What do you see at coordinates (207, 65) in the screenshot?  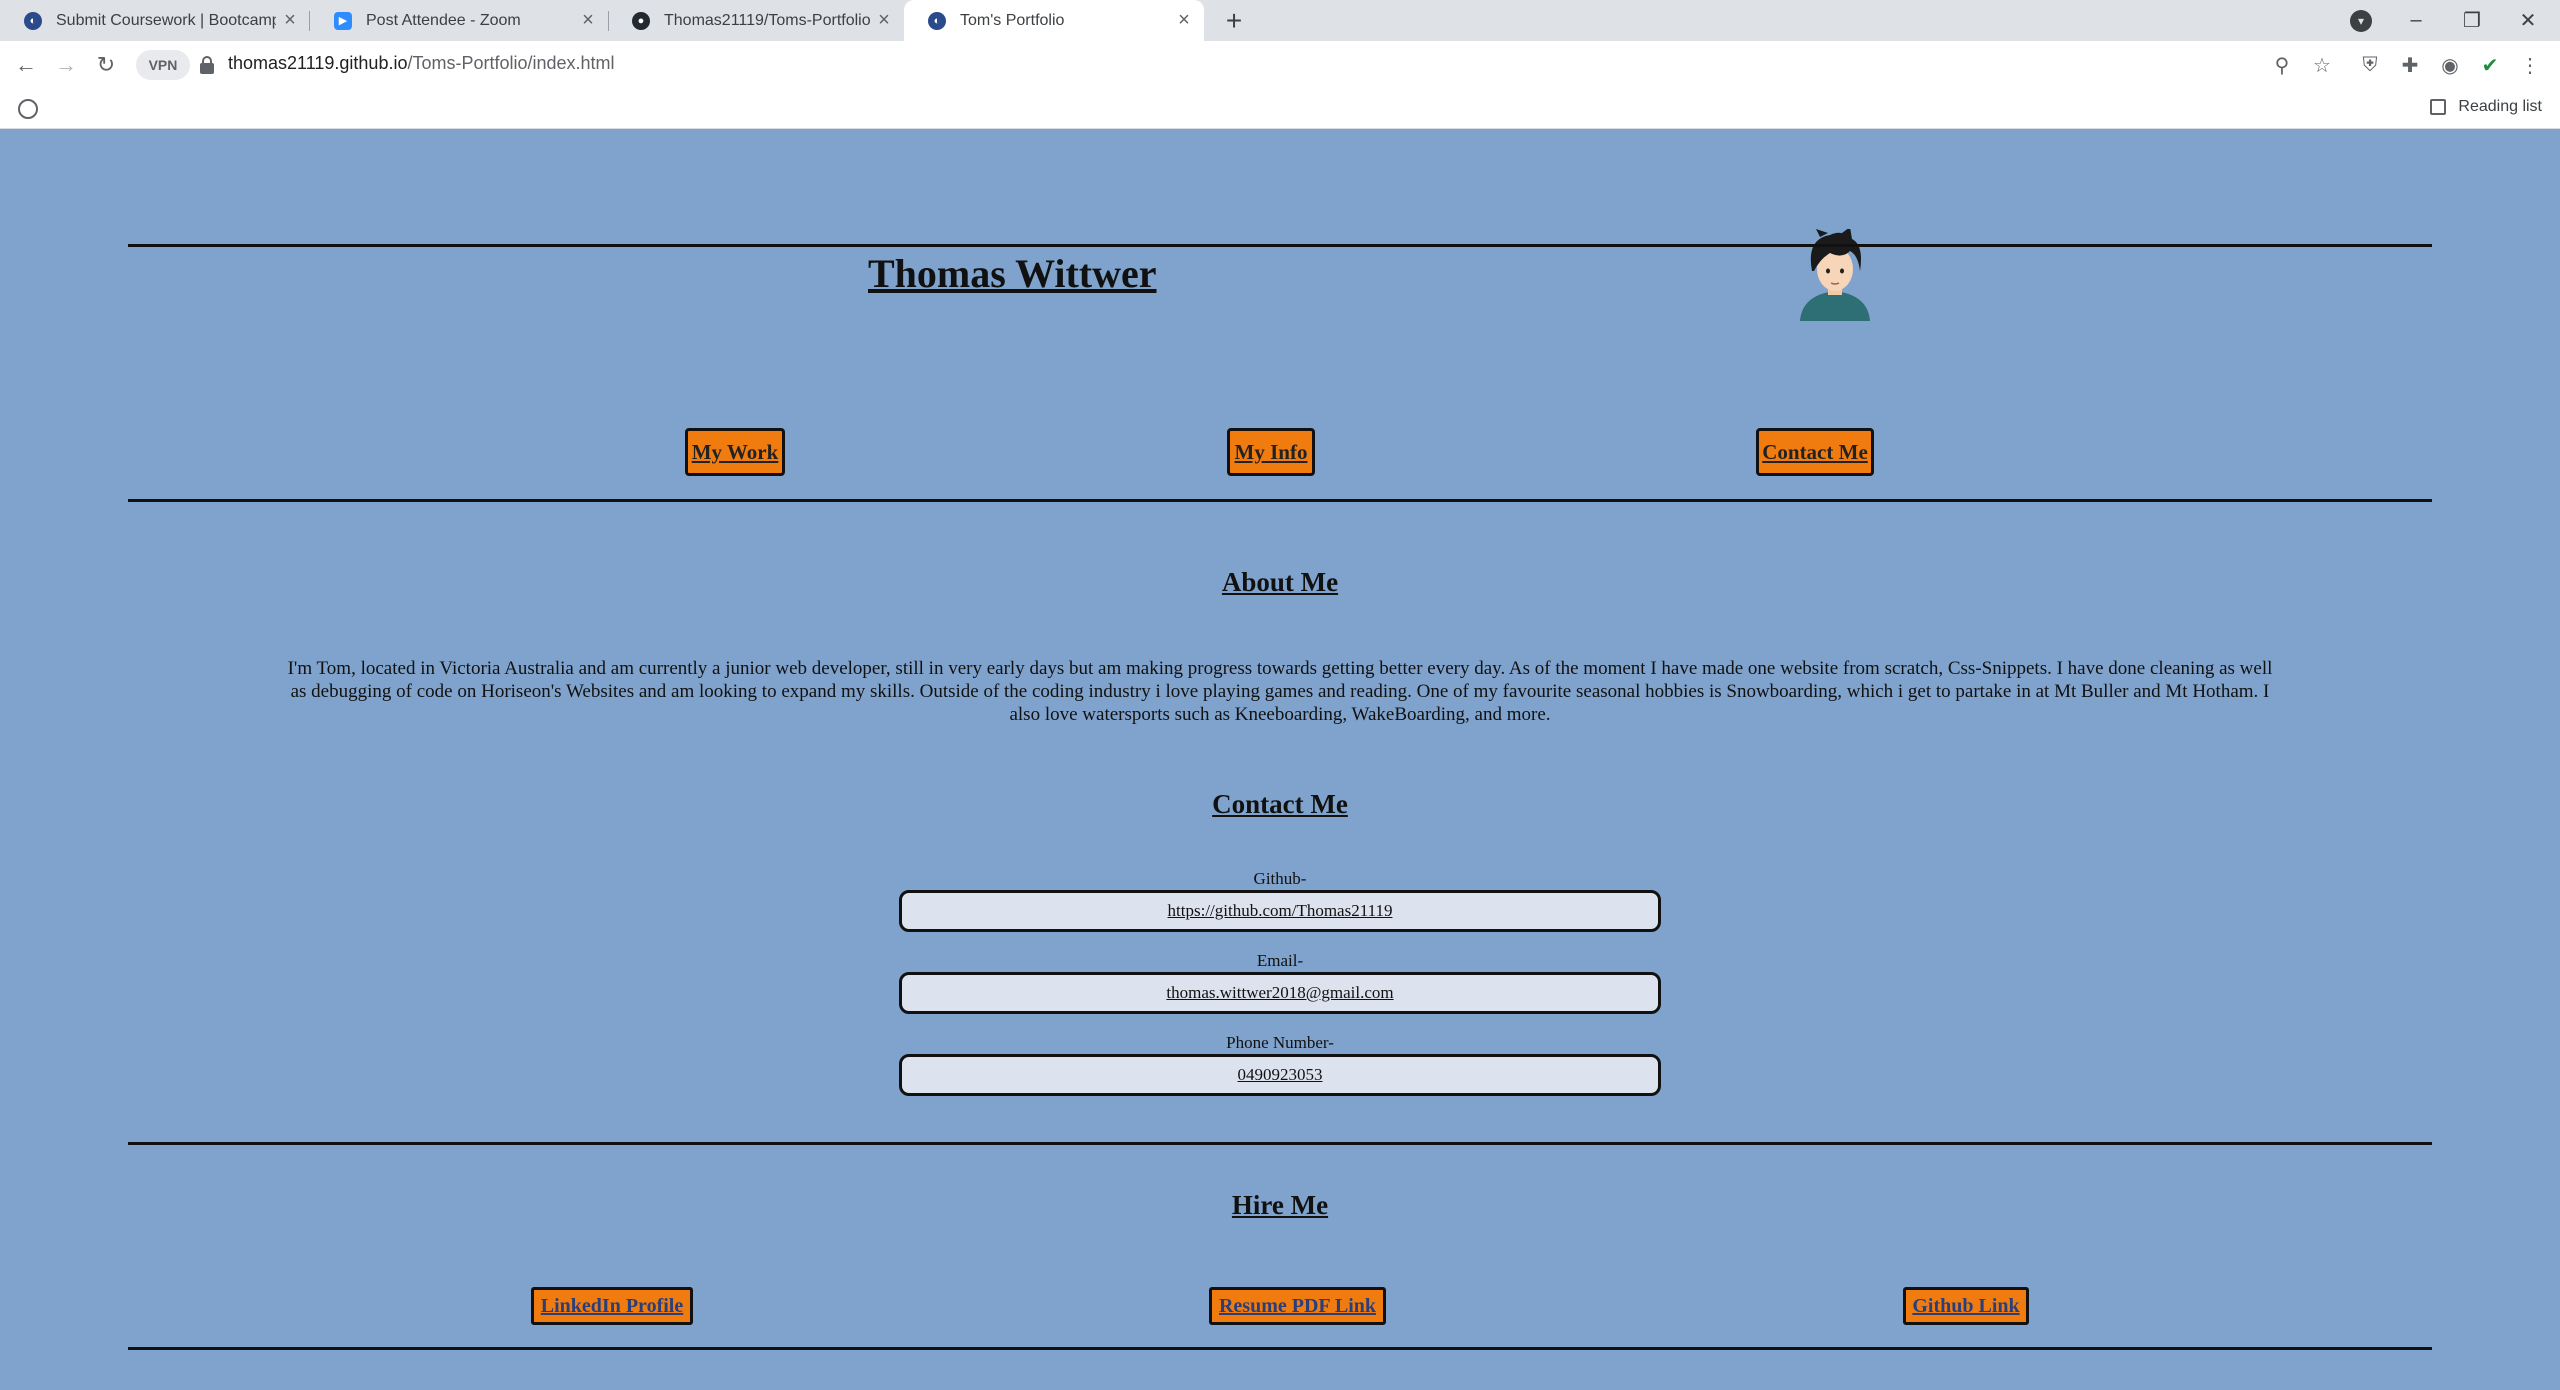 I see `lock-icon` at bounding box center [207, 65].